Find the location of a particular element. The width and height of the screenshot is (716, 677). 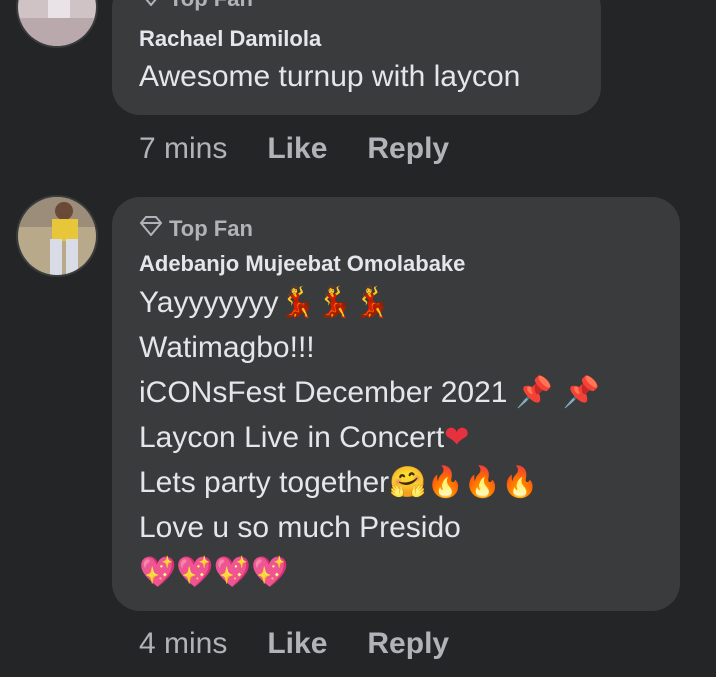

hug-fire-emoji-icon: 🤗🔥🔥🔥 is located at coordinates (464, 482).